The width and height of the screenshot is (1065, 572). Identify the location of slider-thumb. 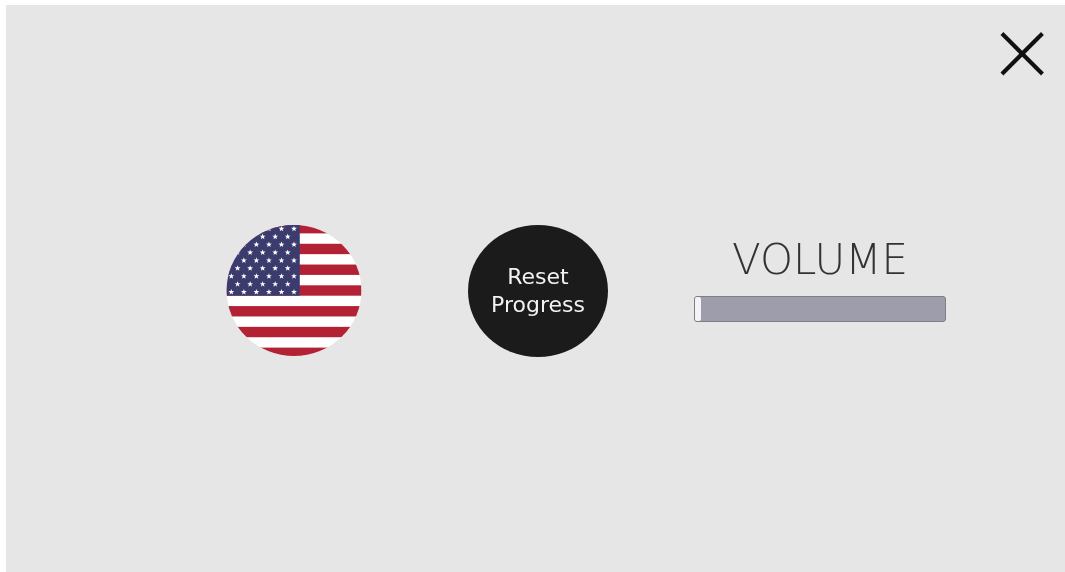
(698, 308).